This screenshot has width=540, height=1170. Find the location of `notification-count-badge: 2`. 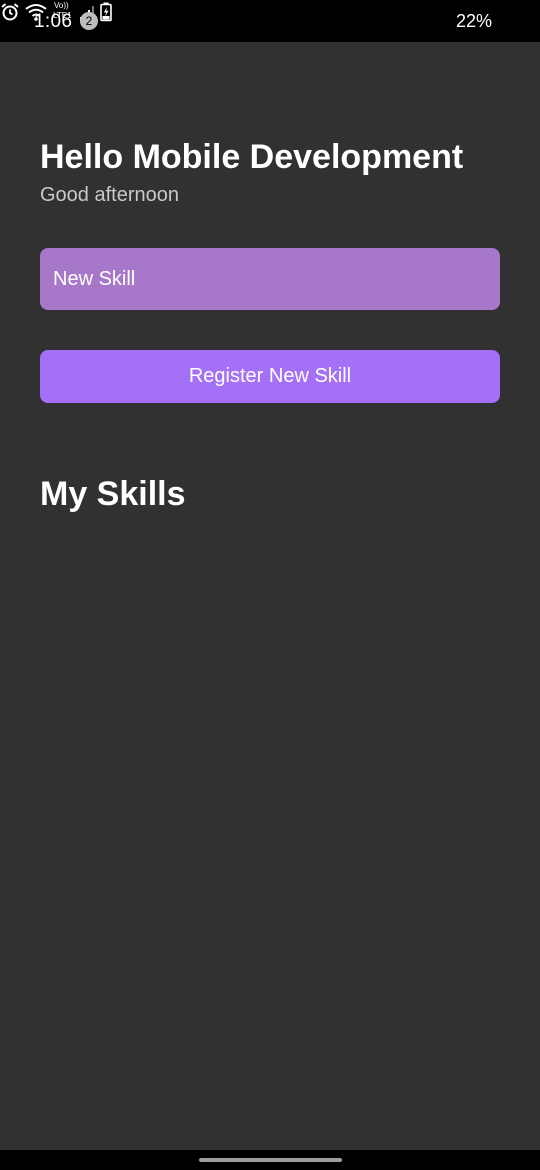

notification-count-badge: 2 is located at coordinates (89, 21).